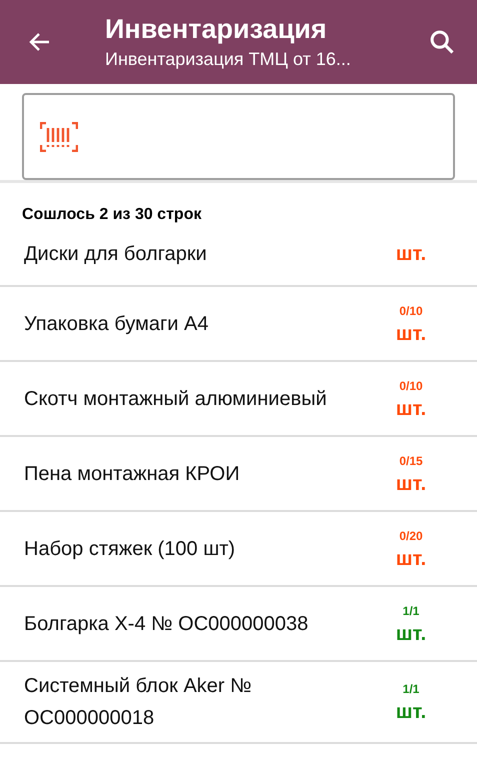  I want to click on item-name: Системный блок Aker № ОС000000018, so click(138, 702).